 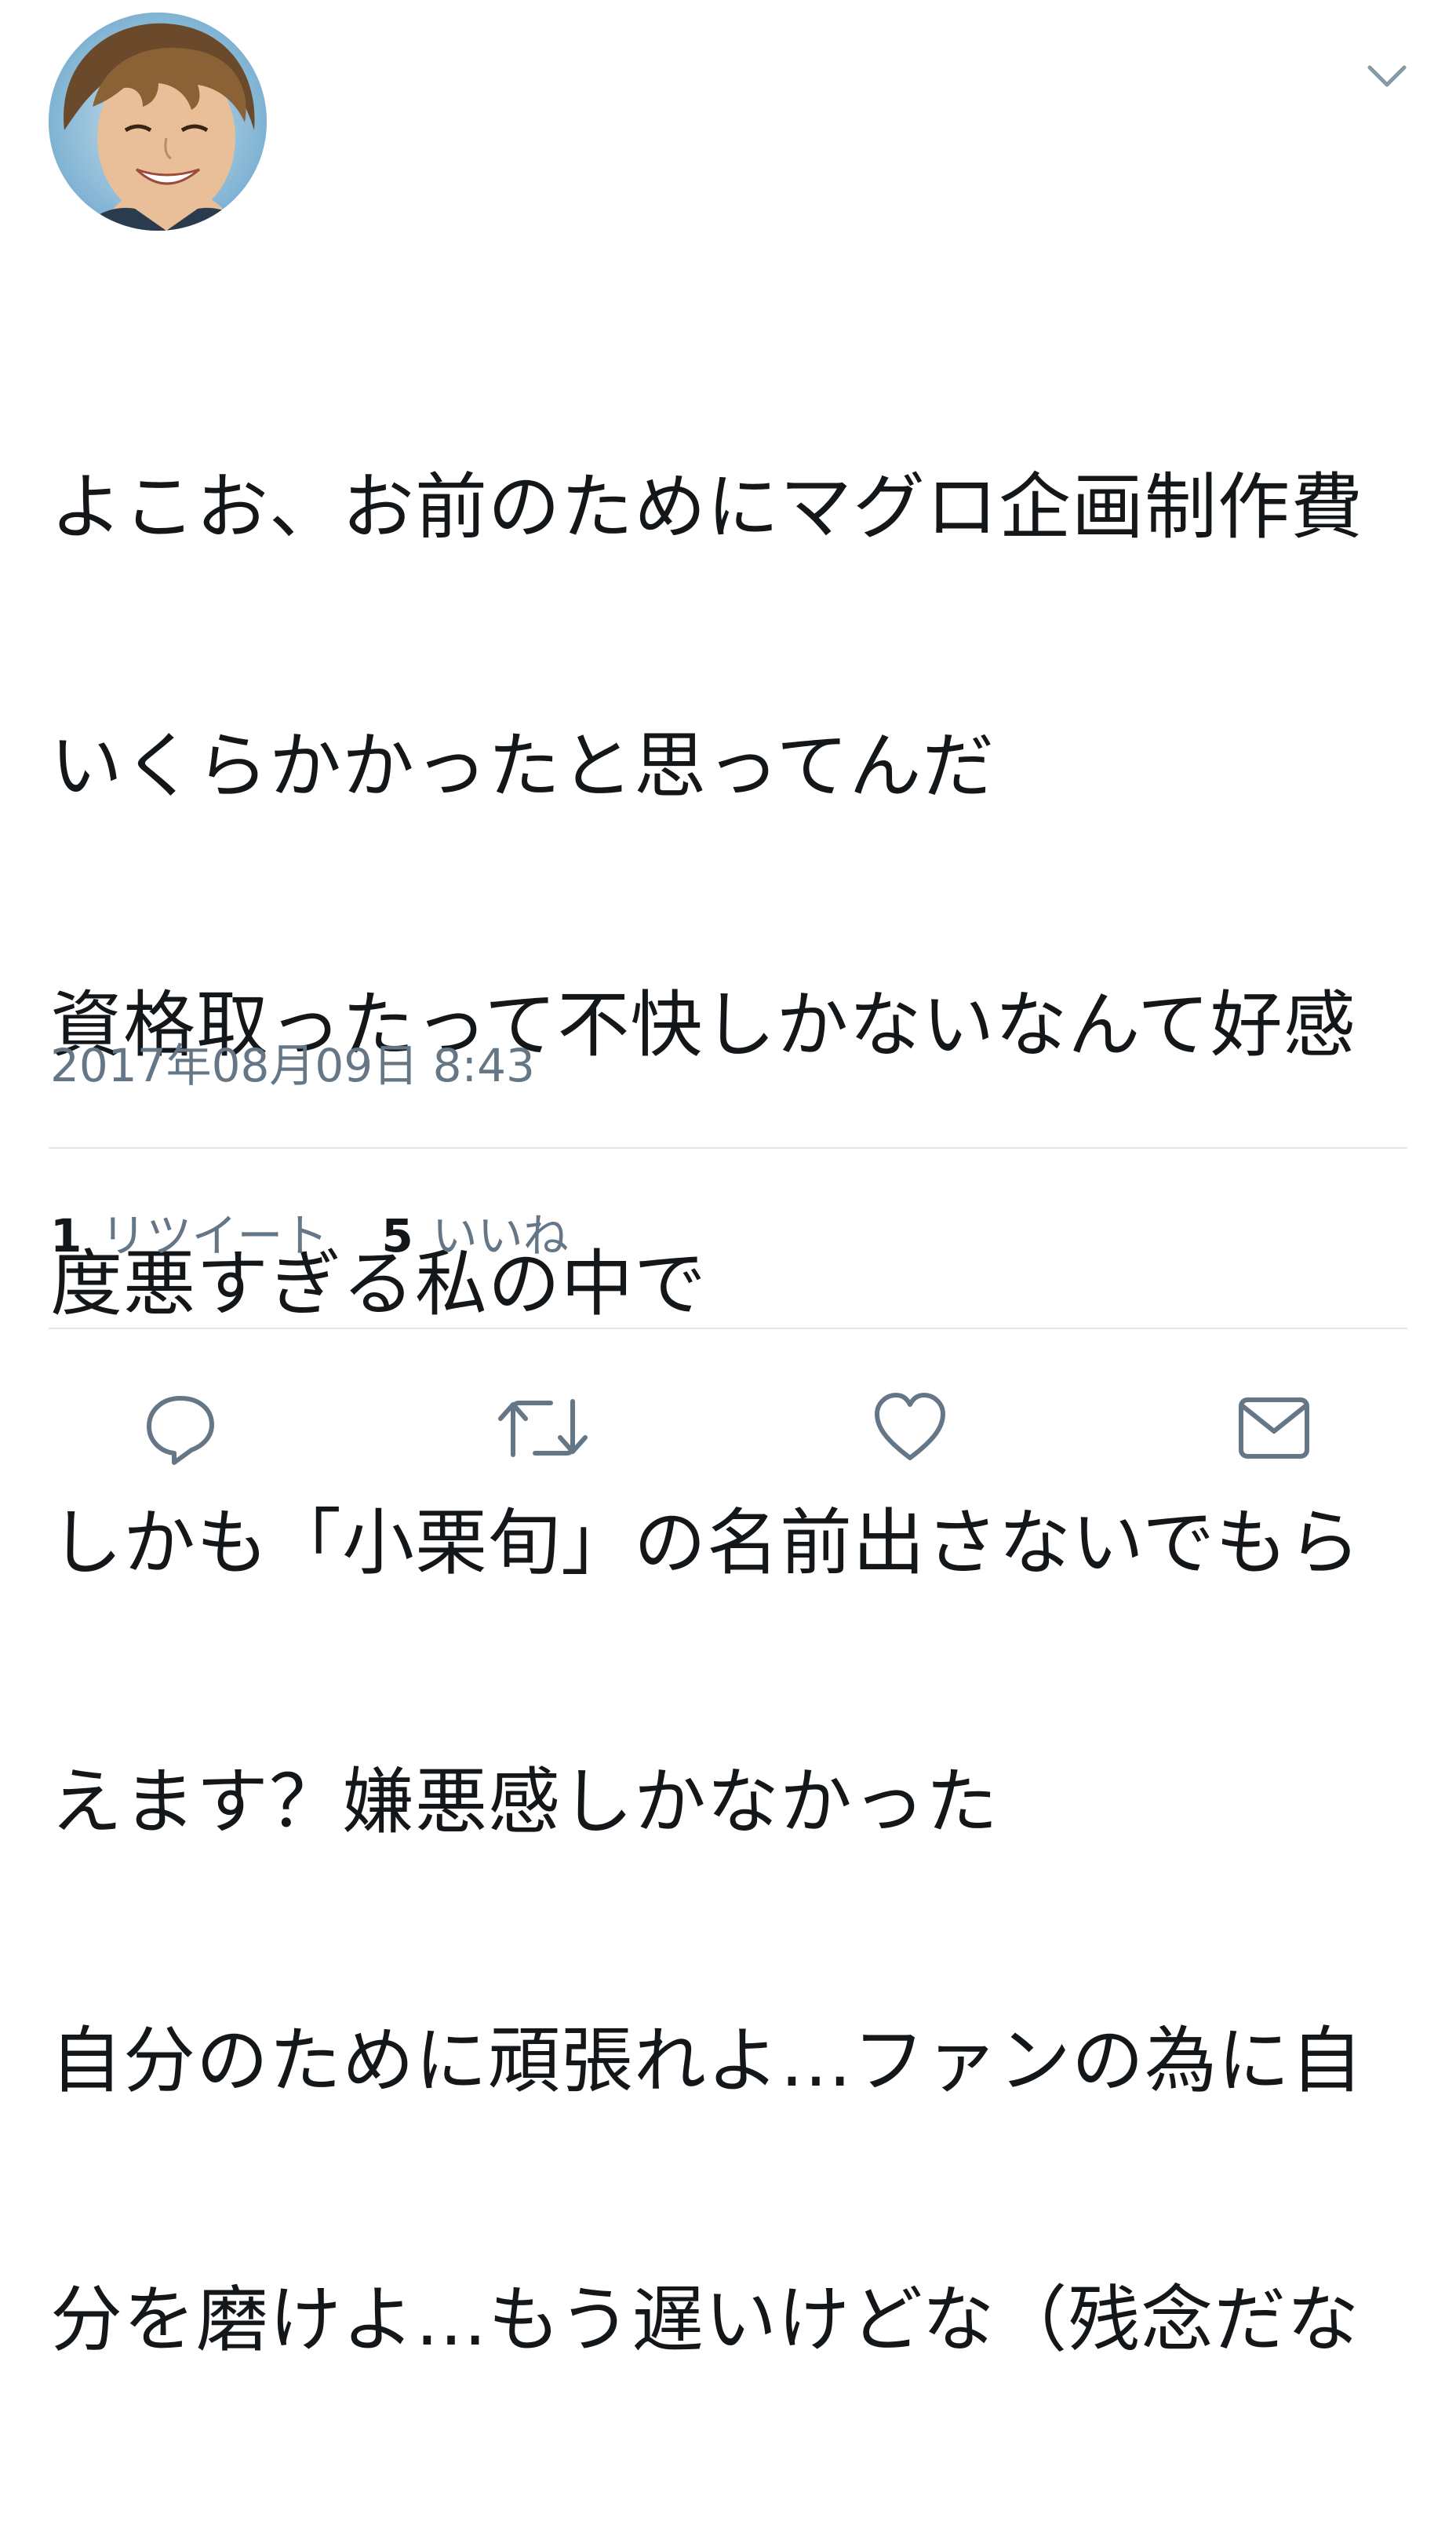 I want to click on retweet-button, so click(x=543, y=1428).